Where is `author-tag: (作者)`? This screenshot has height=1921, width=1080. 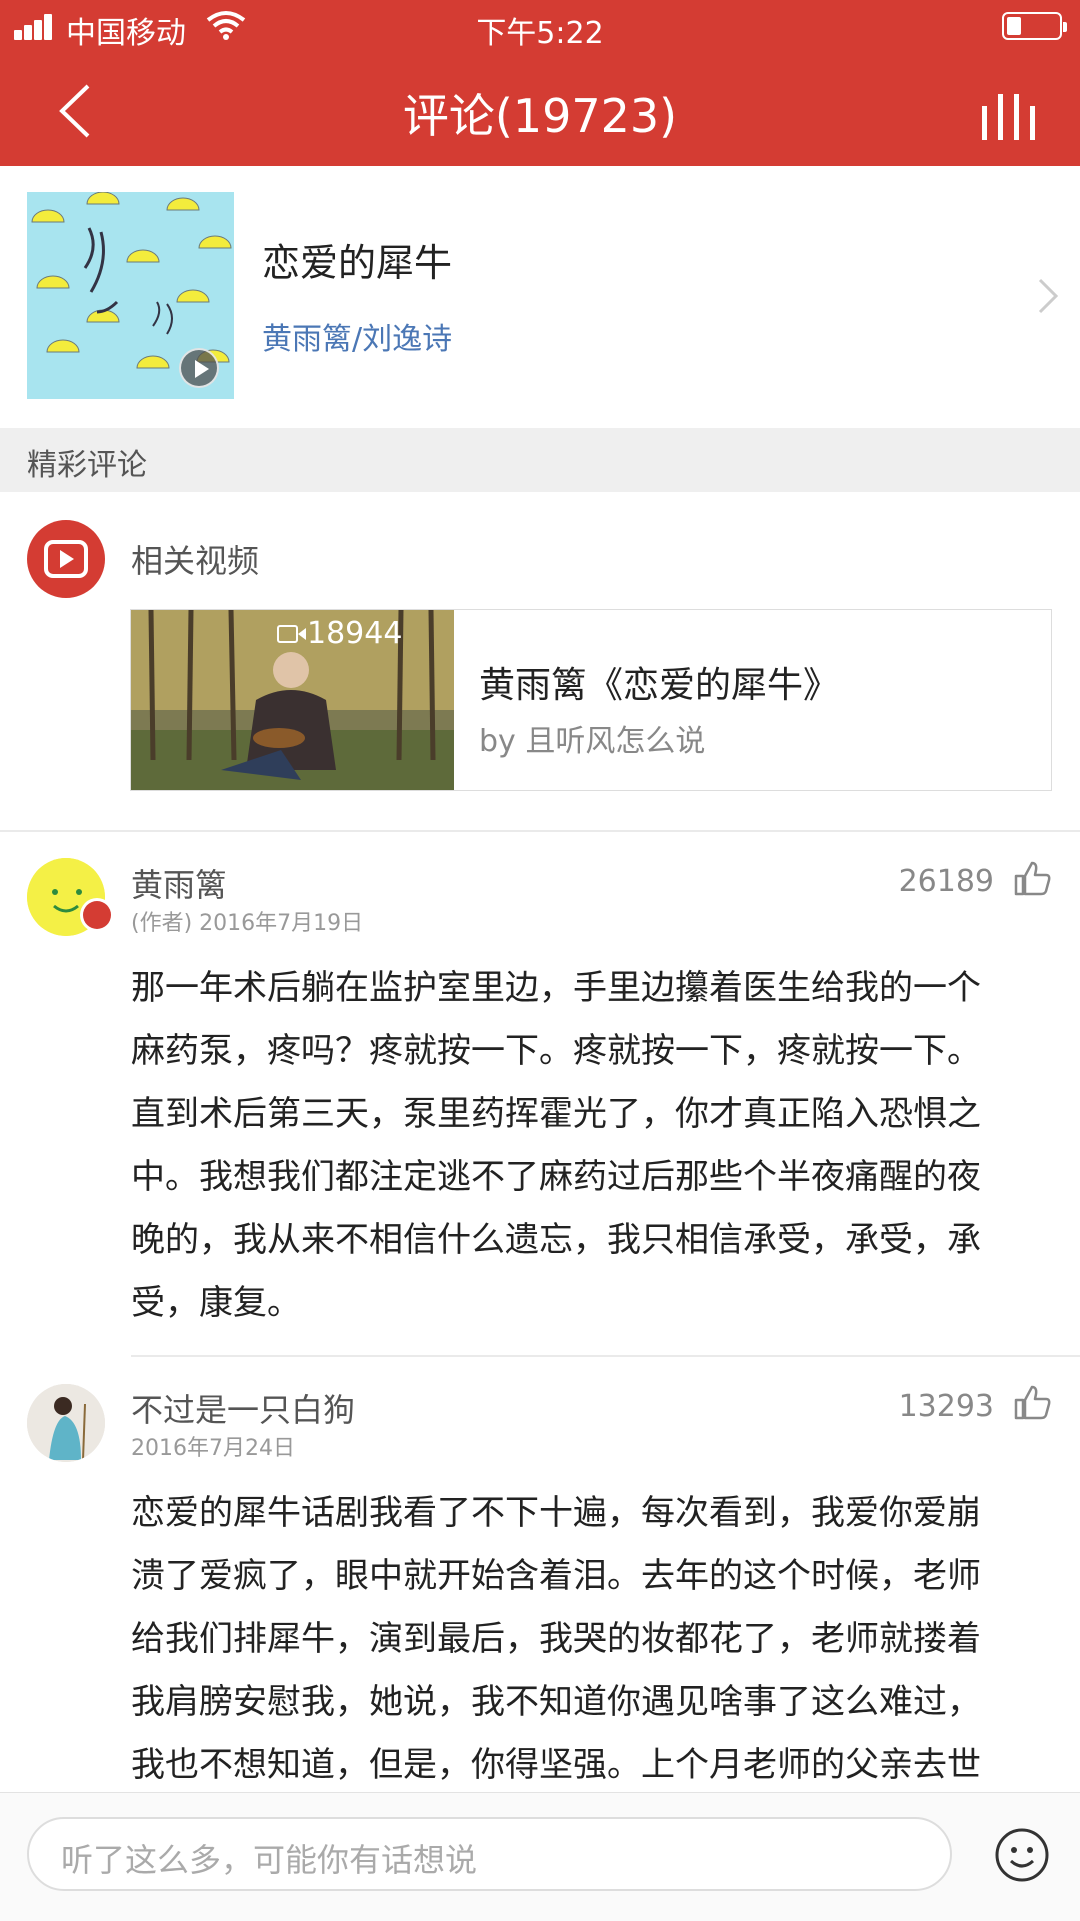
author-tag: (作者) is located at coordinates (162, 923).